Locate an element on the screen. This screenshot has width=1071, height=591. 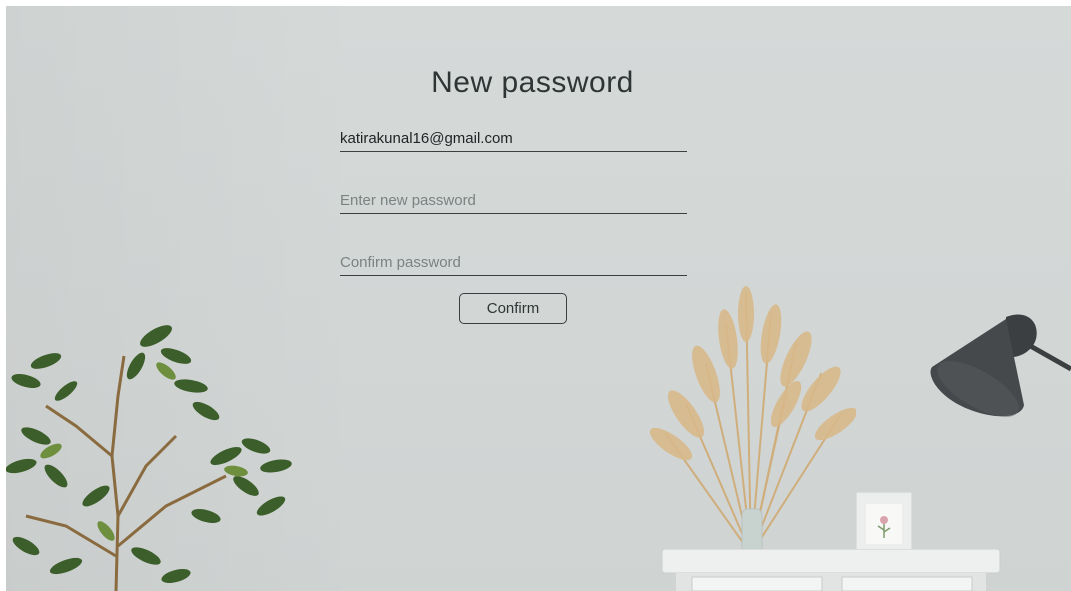
confirm-password-field is located at coordinates (513, 262).